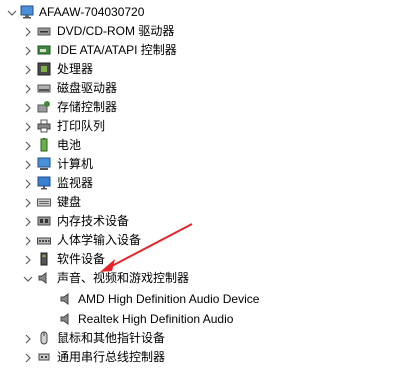 The height and width of the screenshot is (370, 400). I want to click on tree-root: AFAAW-704030720, so click(200, 12).